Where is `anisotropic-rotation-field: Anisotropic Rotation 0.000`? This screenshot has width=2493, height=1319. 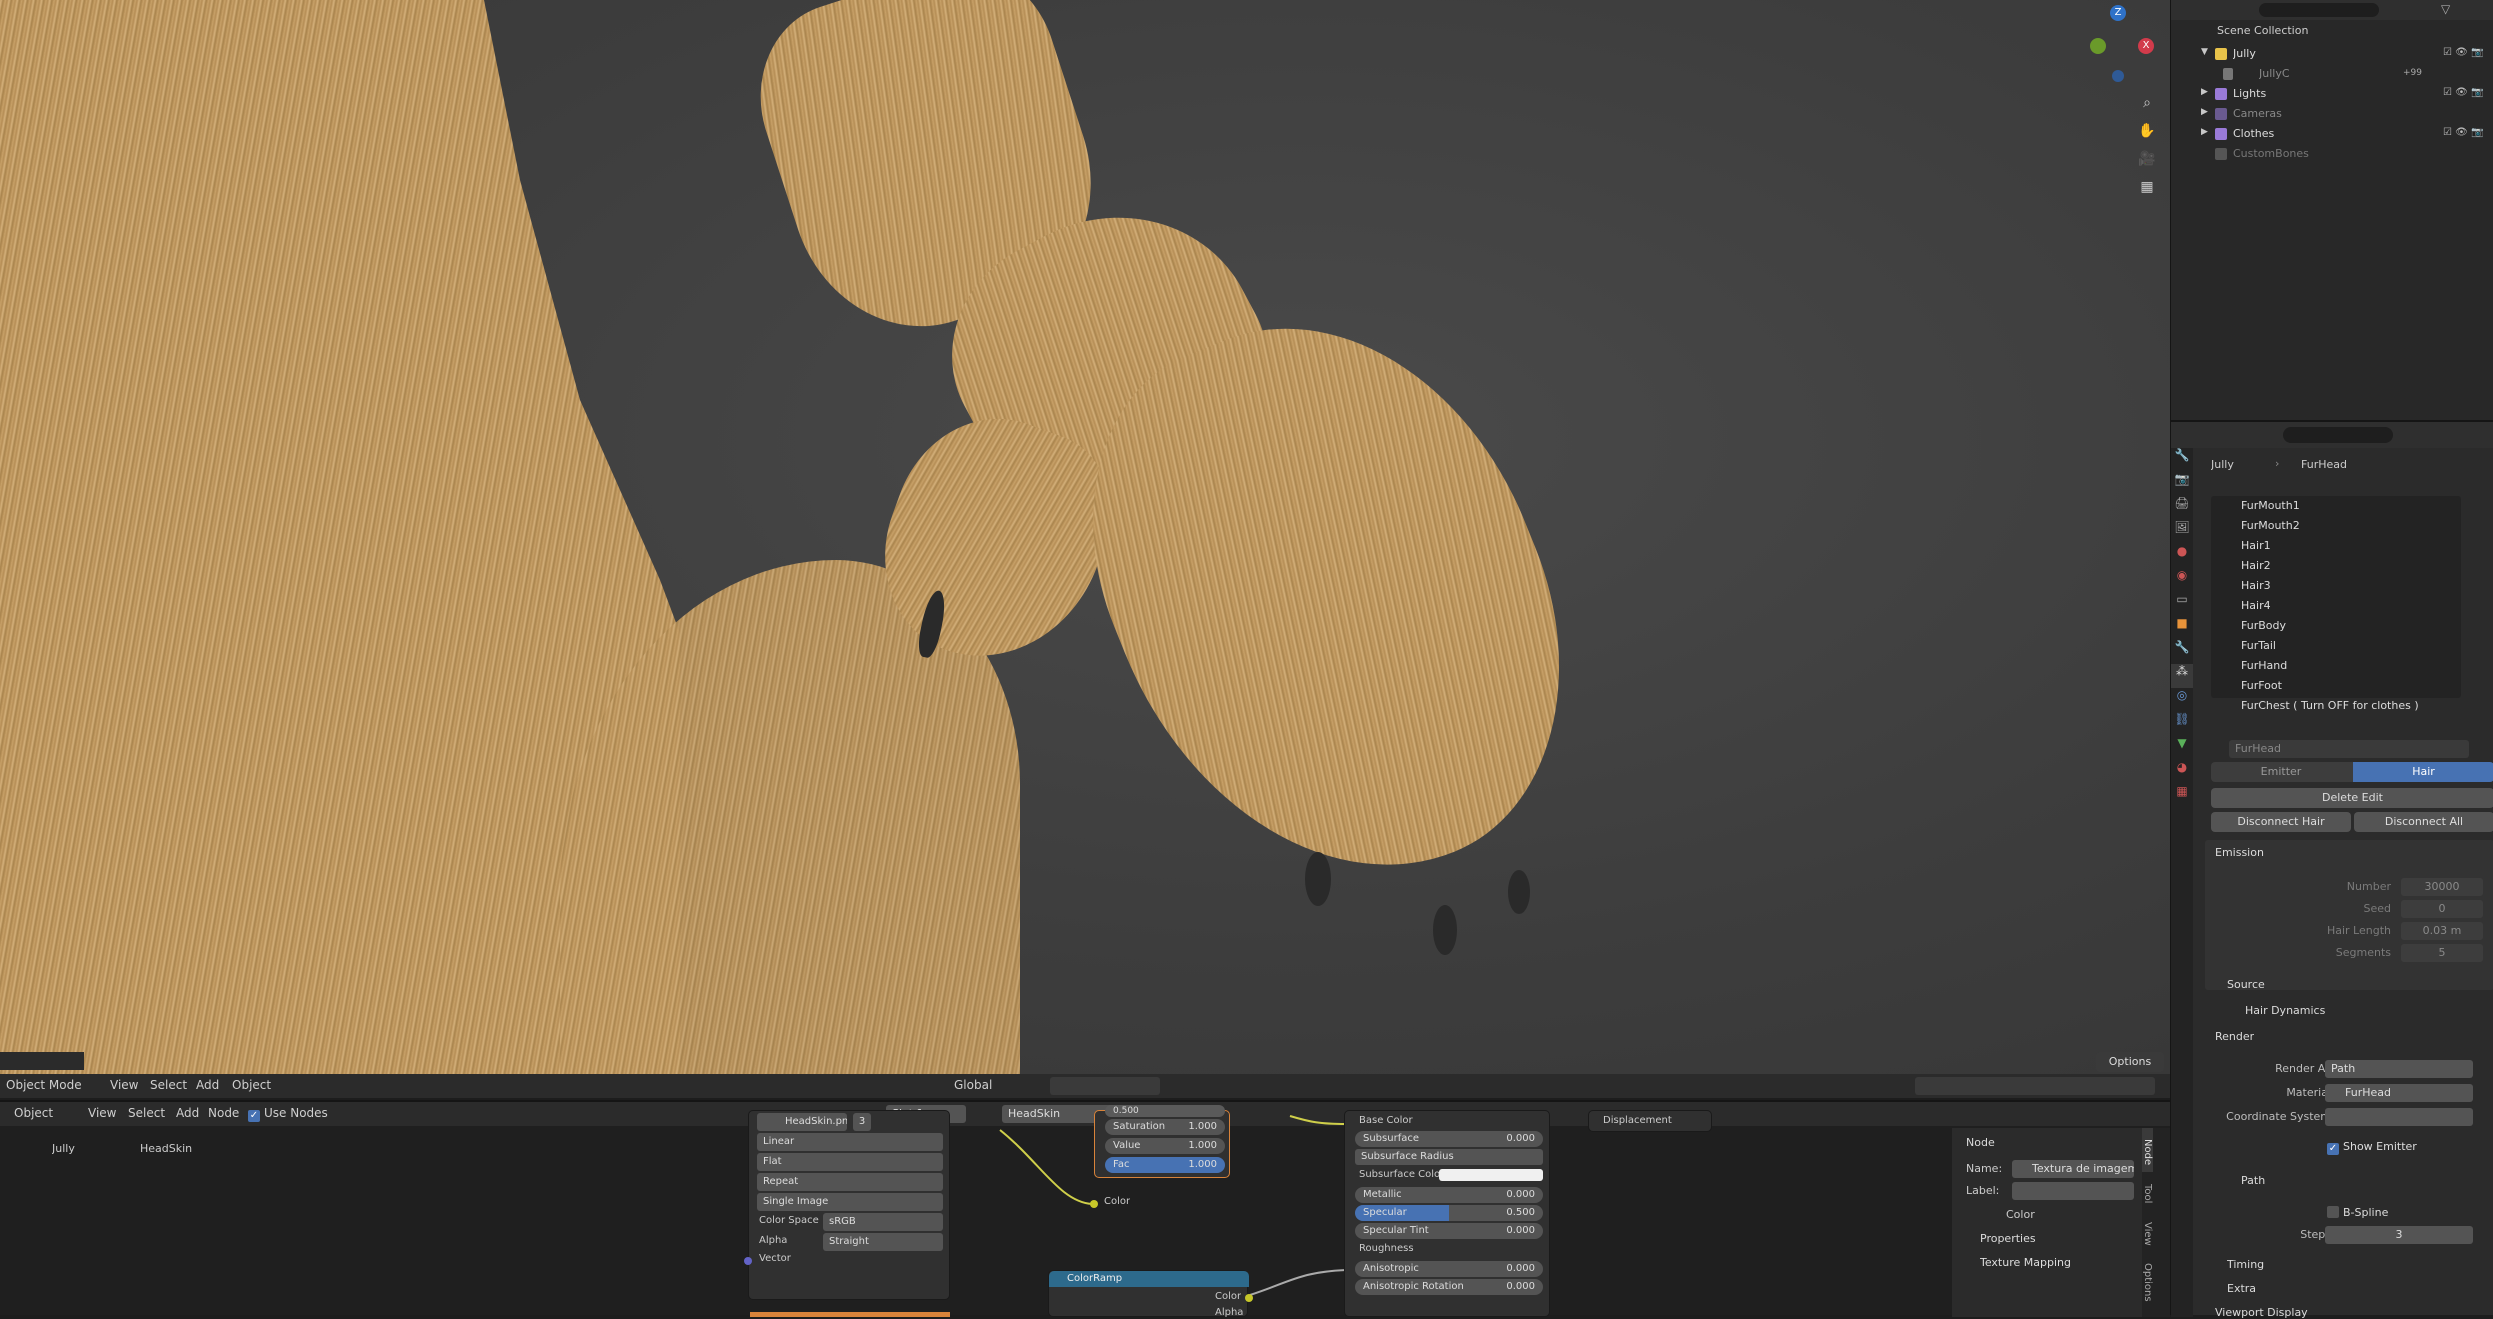
anisotropic-rotation-field: Anisotropic Rotation 0.000 is located at coordinates (1449, 1287).